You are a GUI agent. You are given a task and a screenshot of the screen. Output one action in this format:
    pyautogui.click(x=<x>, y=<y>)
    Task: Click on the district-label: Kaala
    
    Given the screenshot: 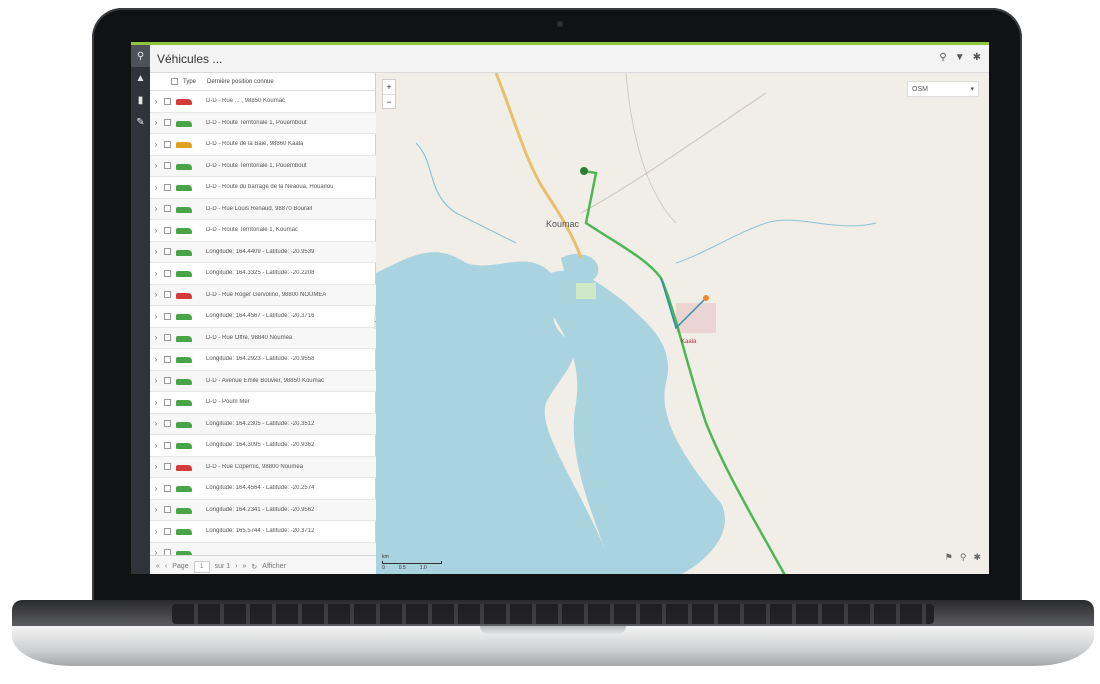 What is the action you would take?
    pyautogui.click(x=689, y=342)
    